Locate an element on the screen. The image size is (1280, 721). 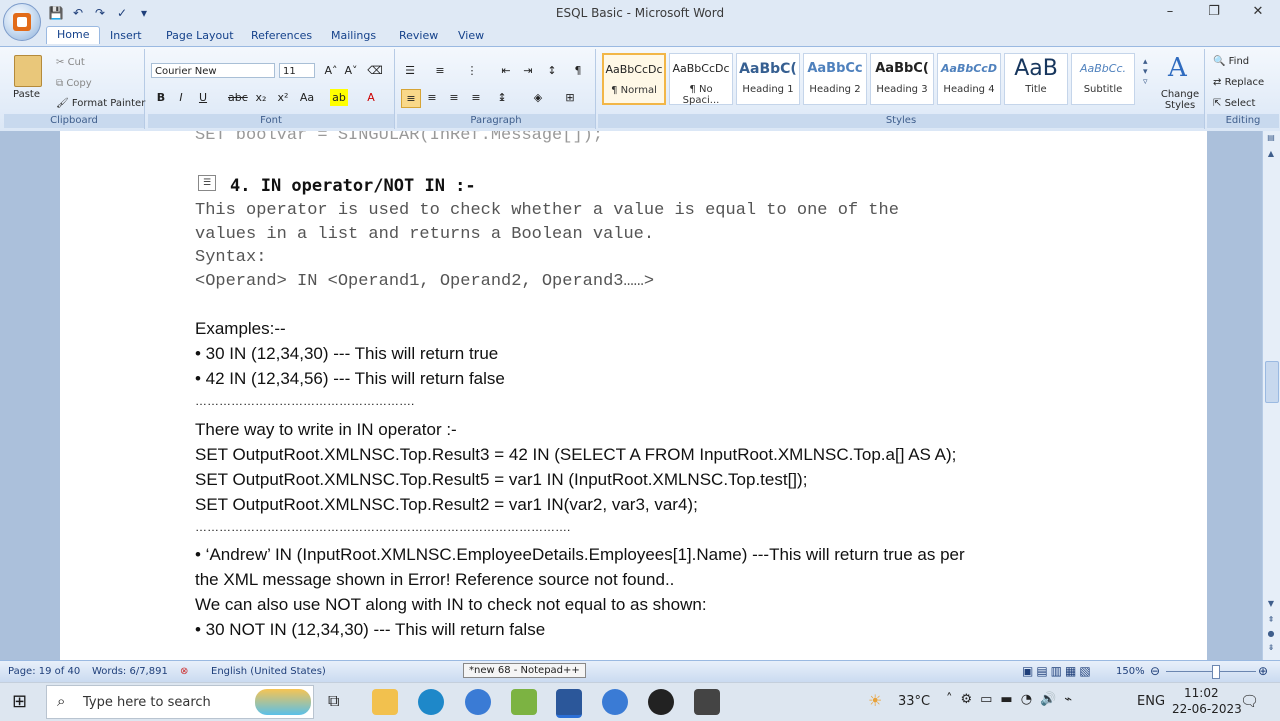
borders-icon: ⊞ is located at coordinates (570, 97).